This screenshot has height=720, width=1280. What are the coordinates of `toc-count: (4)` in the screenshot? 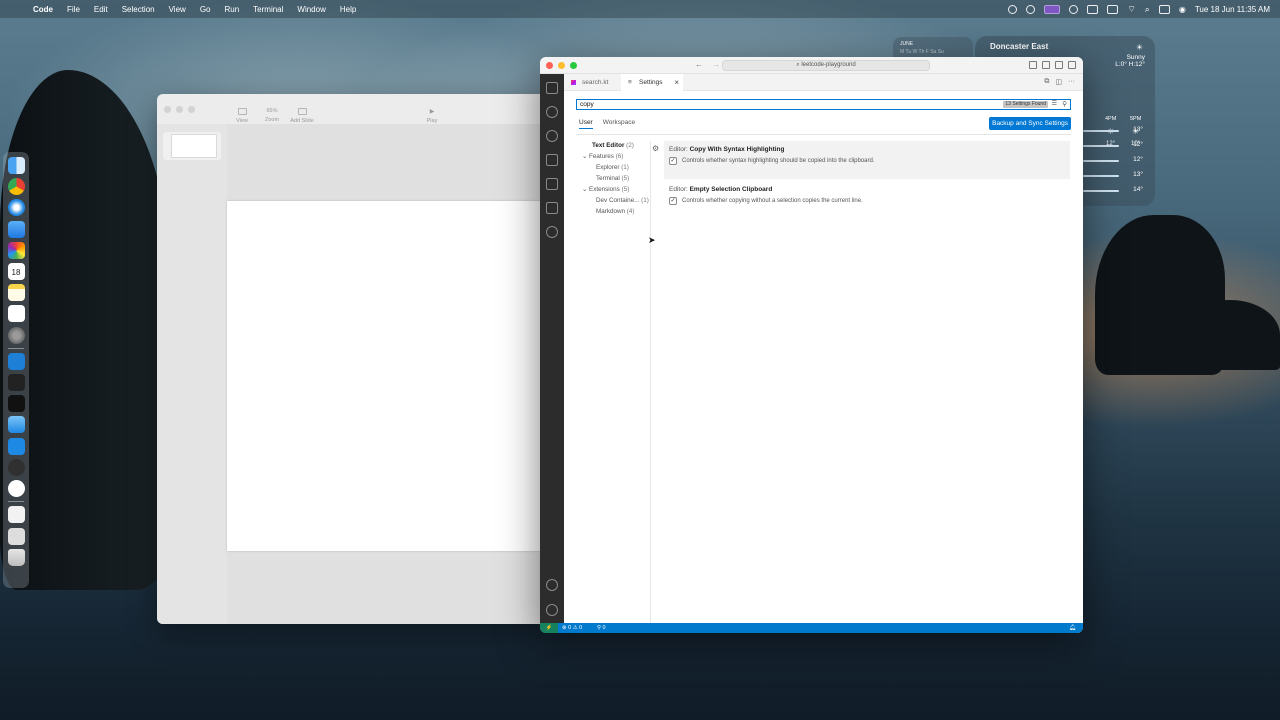 It's located at (630, 211).